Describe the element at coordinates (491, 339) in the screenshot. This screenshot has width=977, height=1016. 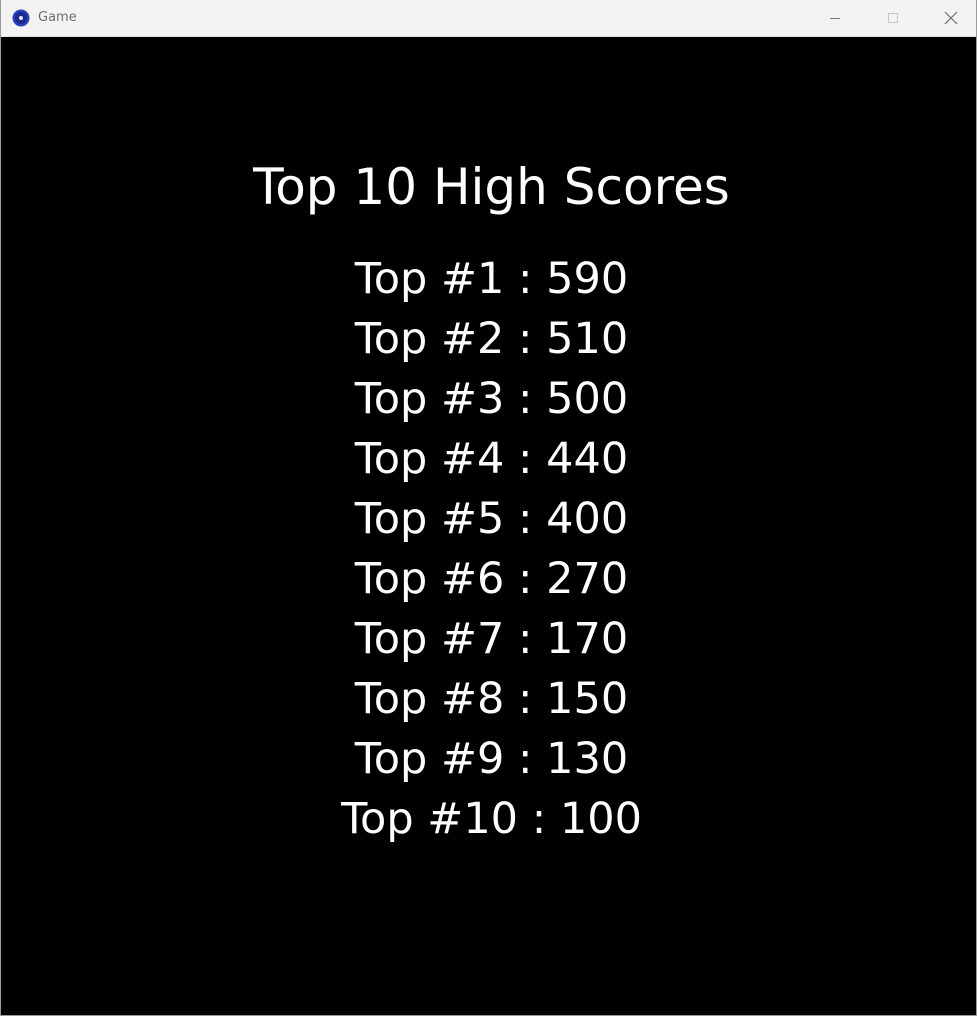
I see `score-entry: Top #2 : 510` at that location.